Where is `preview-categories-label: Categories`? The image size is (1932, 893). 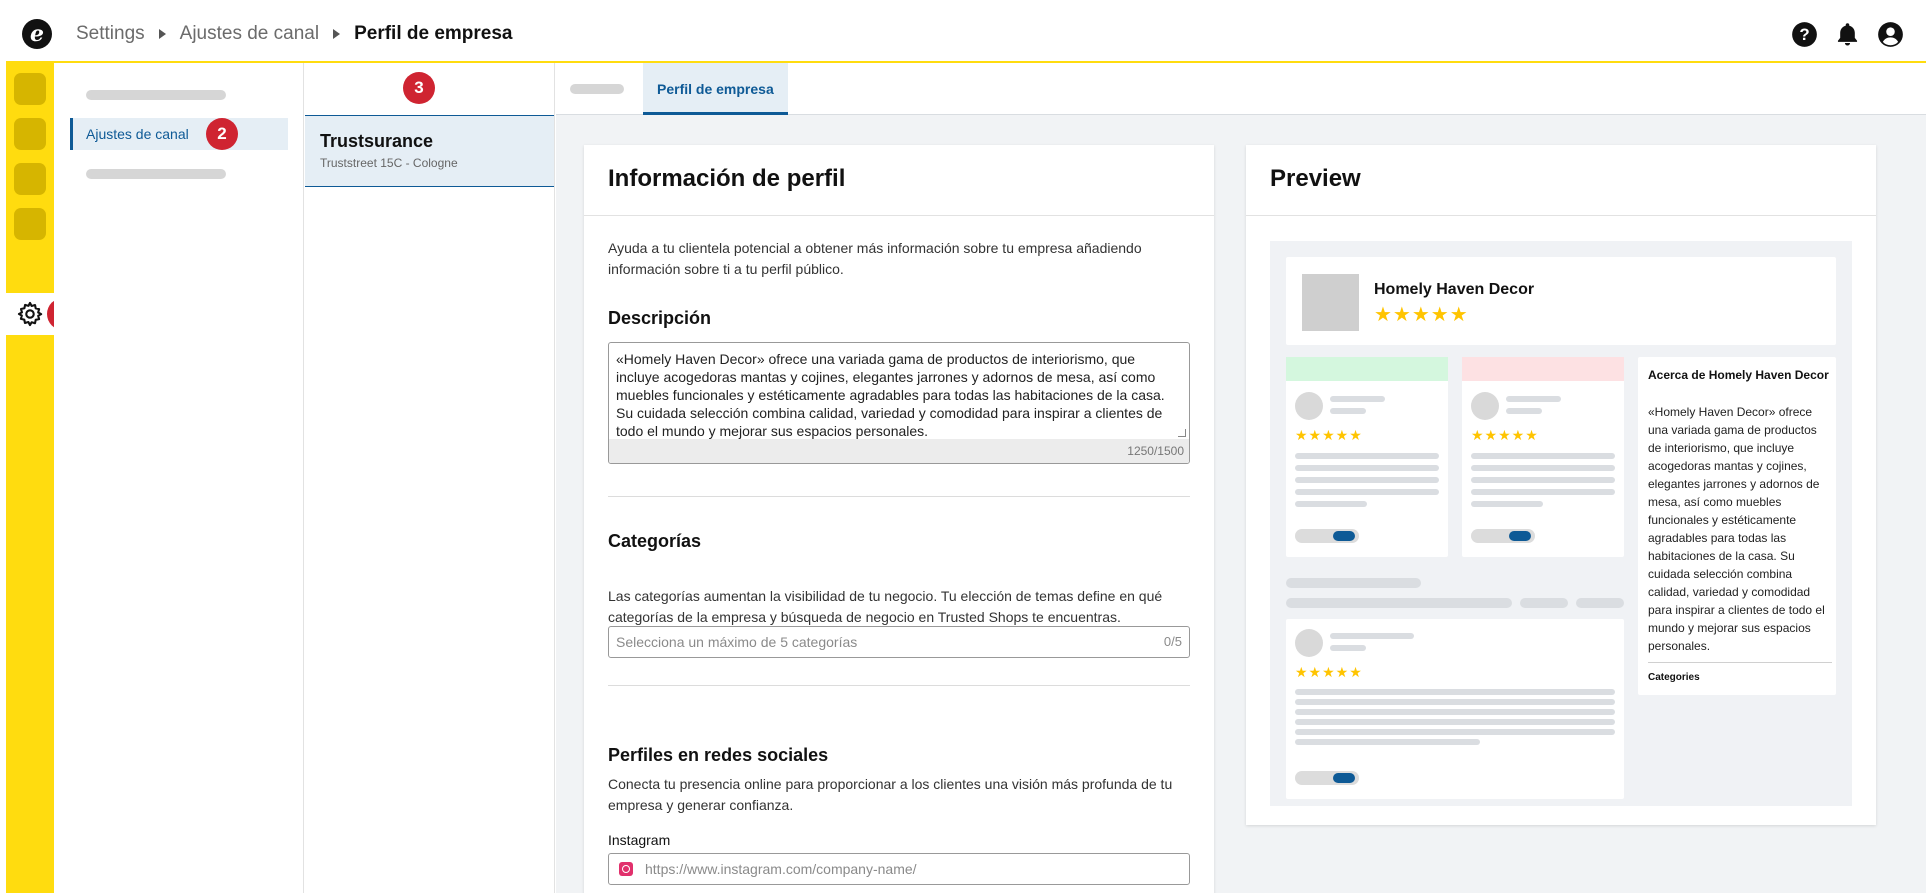 preview-categories-label: Categories is located at coordinates (1674, 677).